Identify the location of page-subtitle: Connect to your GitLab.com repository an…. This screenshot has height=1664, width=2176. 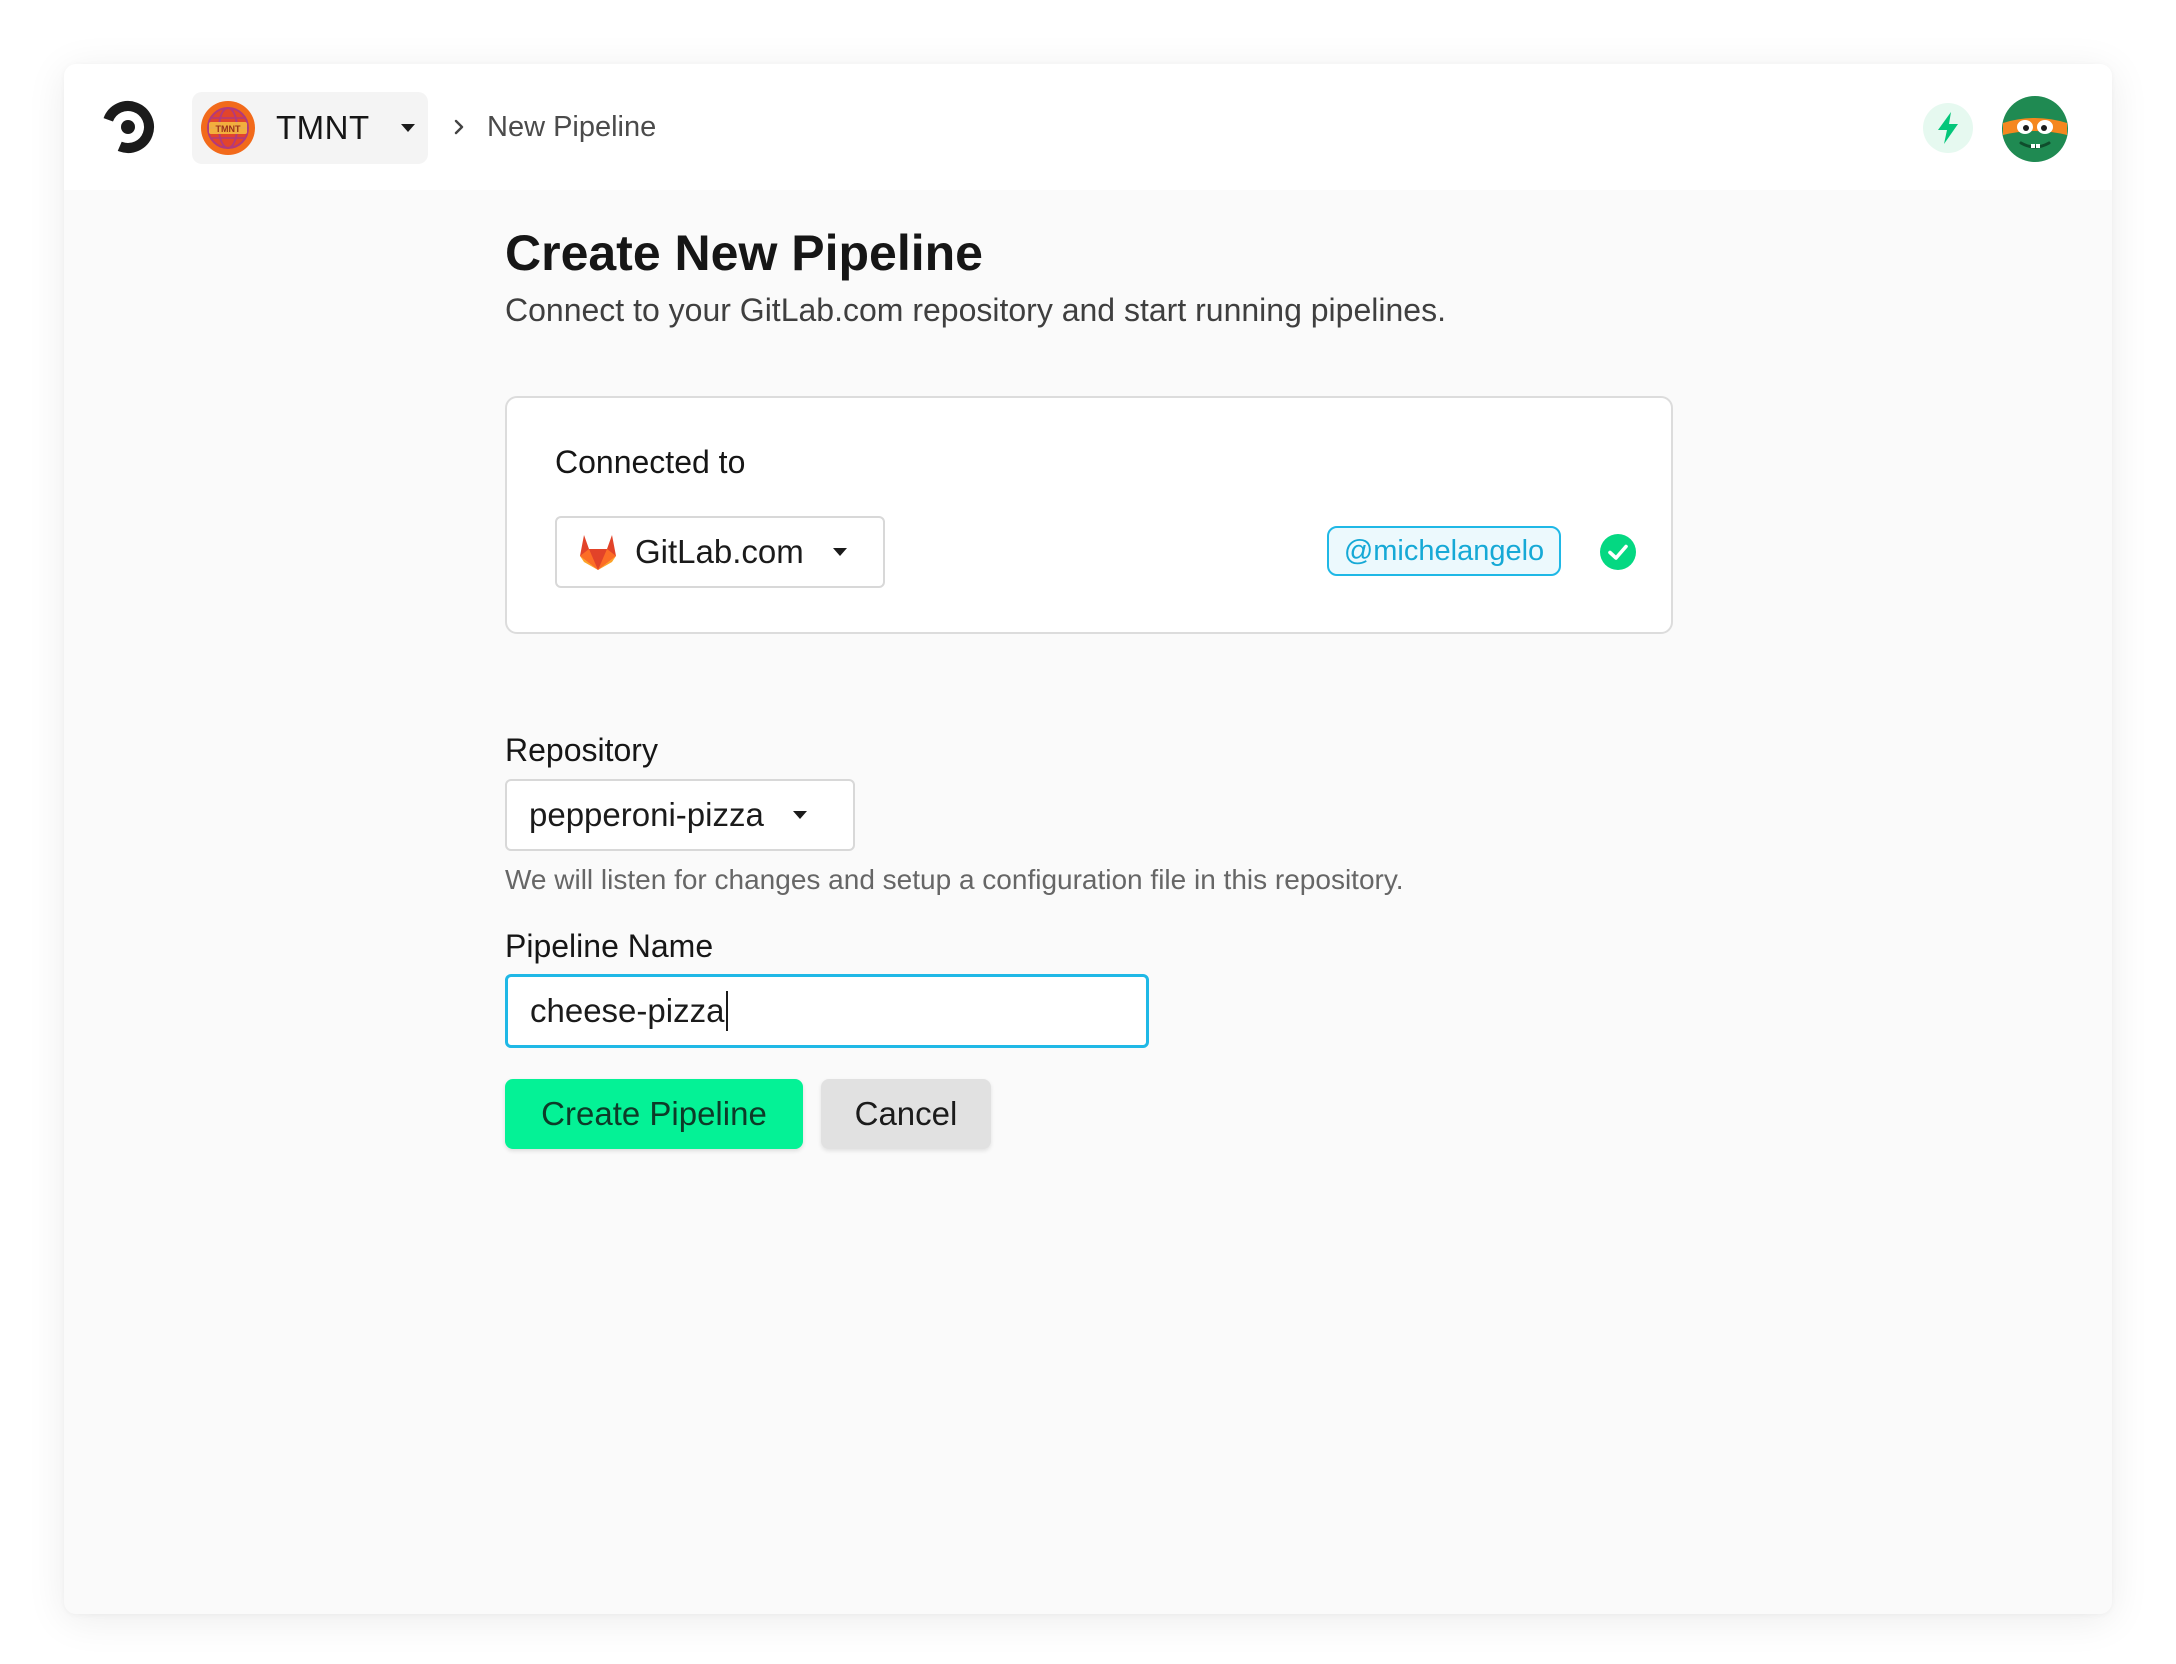
(975, 310).